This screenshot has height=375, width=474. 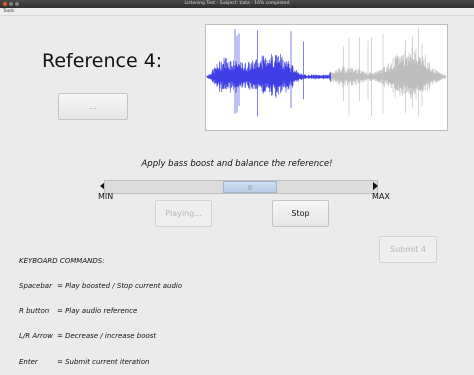 What do you see at coordinates (103, 361) in the screenshot?
I see `keyboard-desc: = Submit current iteration` at bounding box center [103, 361].